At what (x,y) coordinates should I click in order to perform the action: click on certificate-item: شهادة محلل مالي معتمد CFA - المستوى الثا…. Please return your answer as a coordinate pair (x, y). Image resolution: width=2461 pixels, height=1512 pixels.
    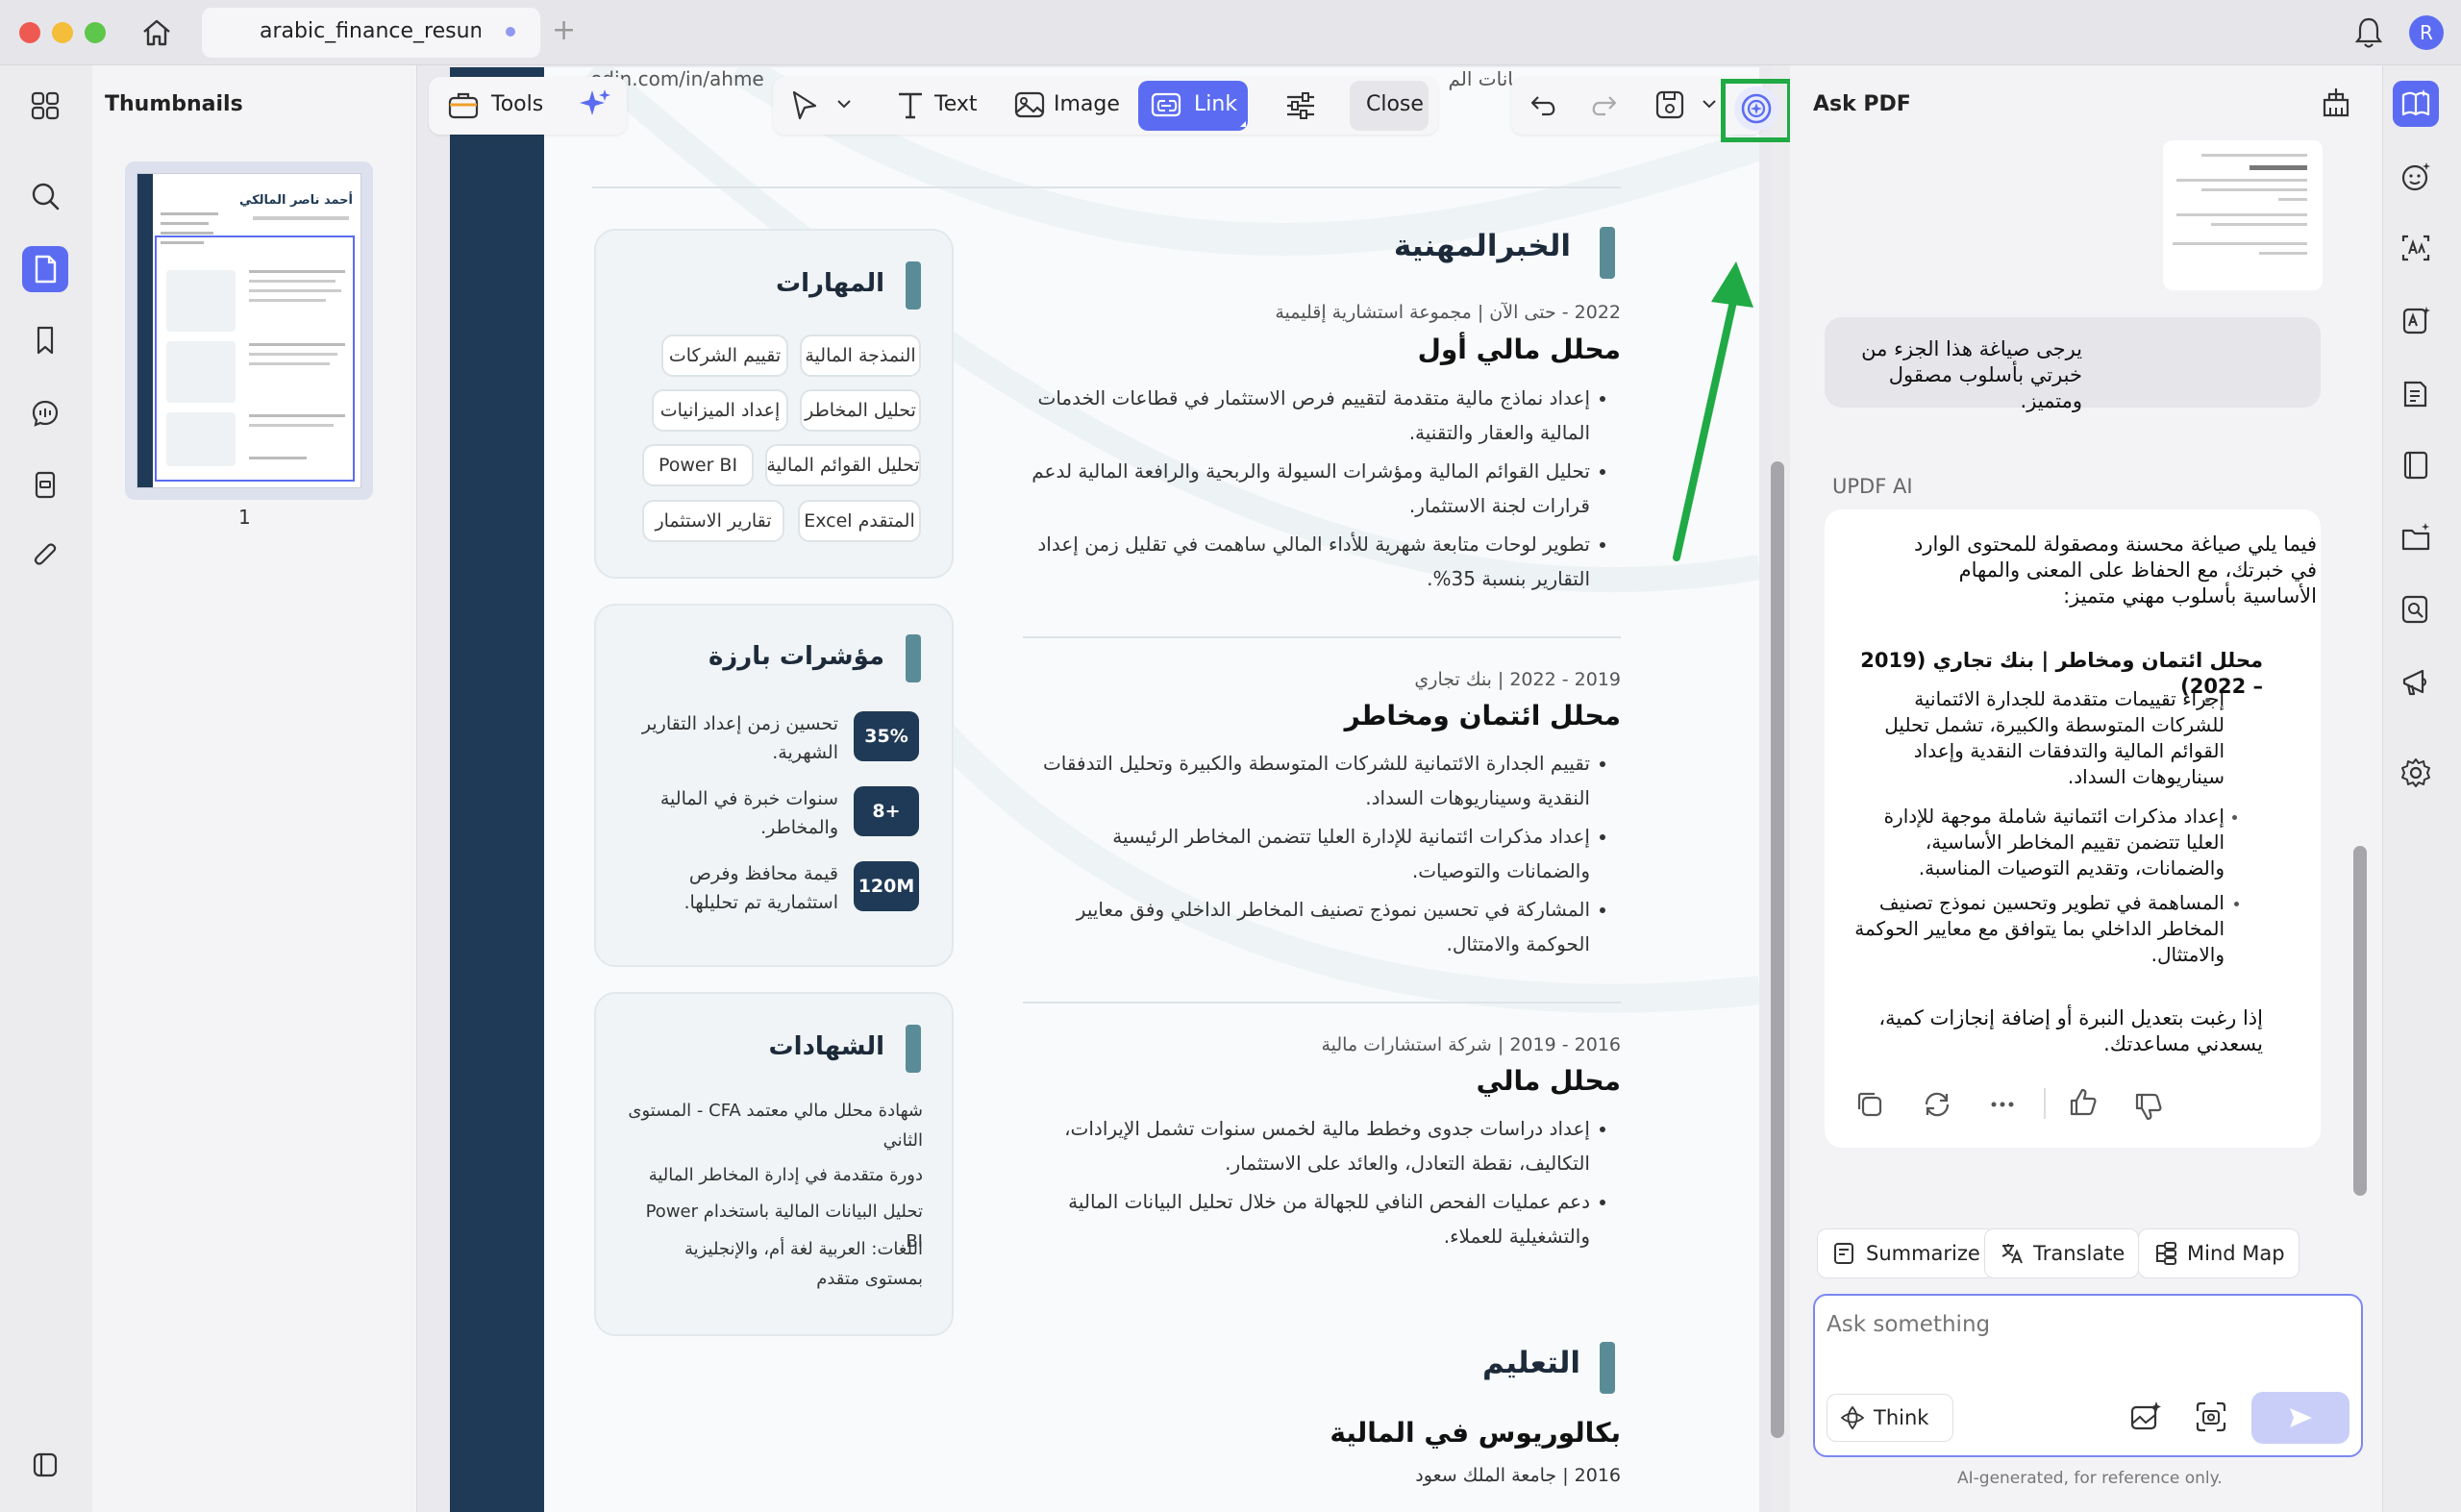
    Looking at the image, I should click on (775, 1126).